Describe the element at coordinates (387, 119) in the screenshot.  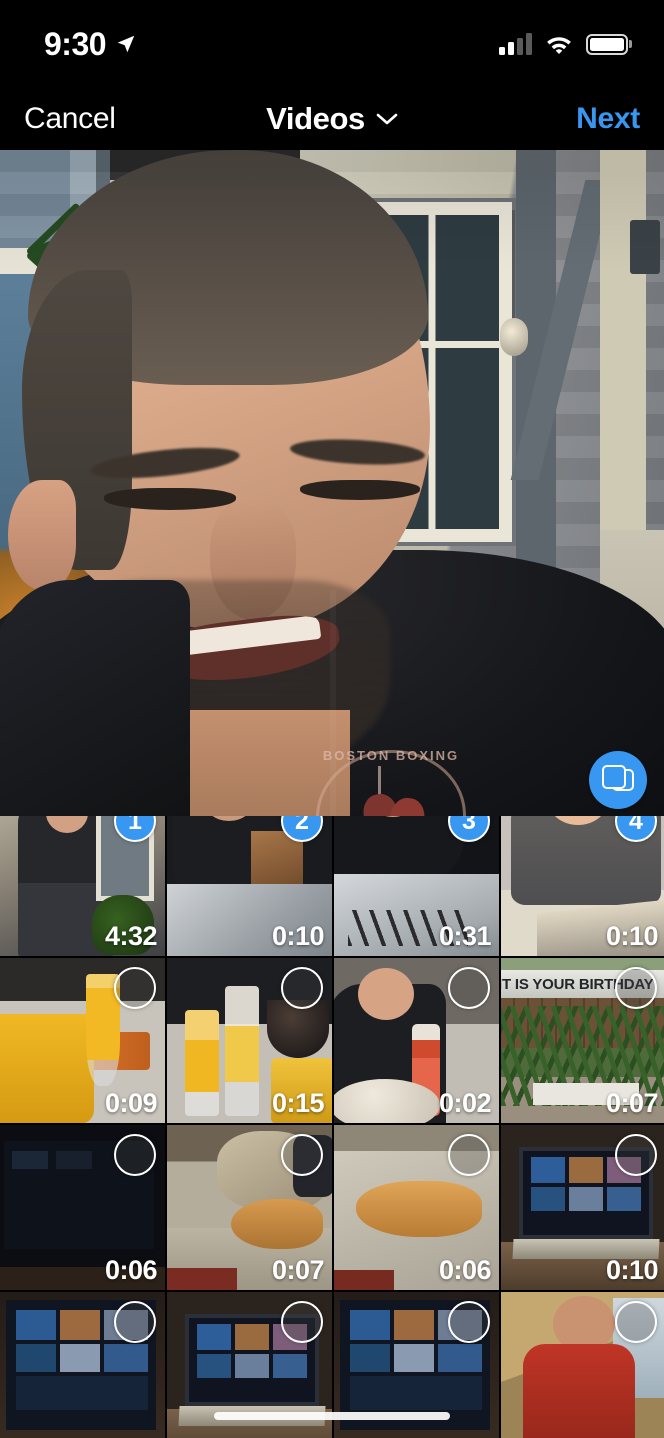
I see `chevron-down-icon` at that location.